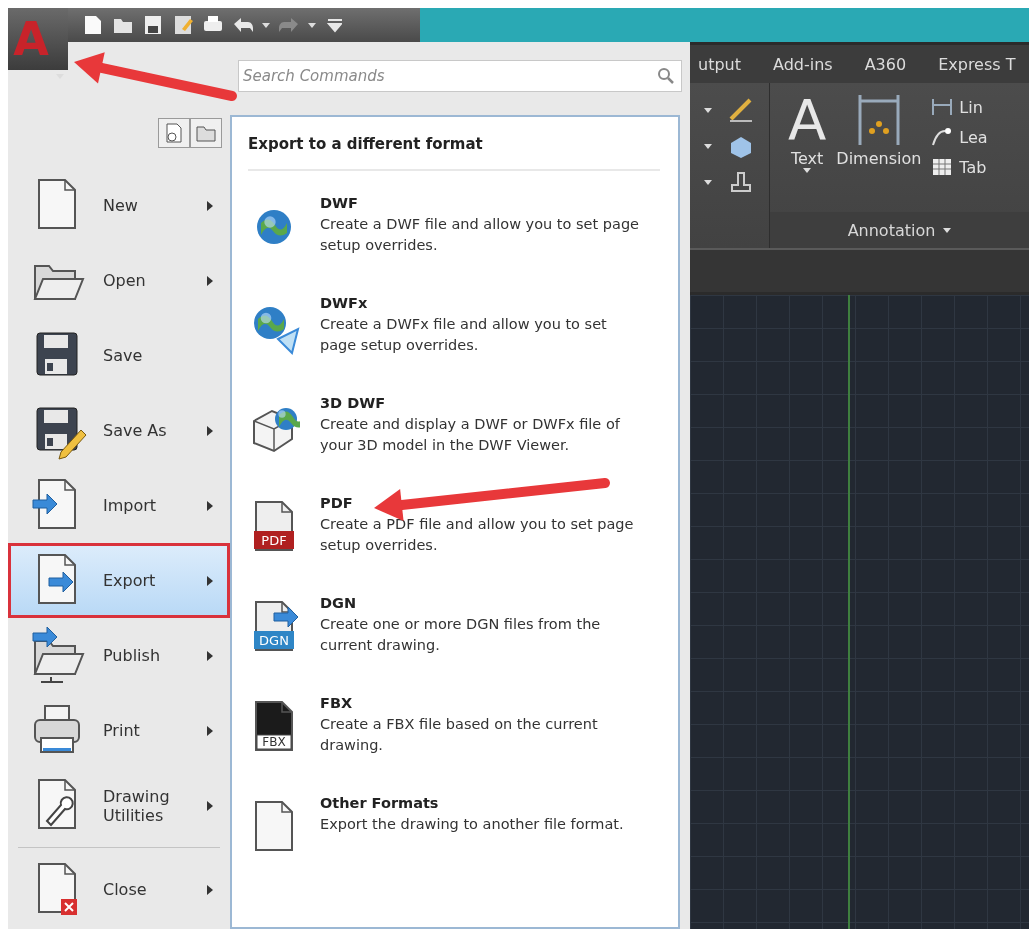 This screenshot has width=1029, height=929. What do you see at coordinates (741, 110) in the screenshot?
I see `pencil-icon` at bounding box center [741, 110].